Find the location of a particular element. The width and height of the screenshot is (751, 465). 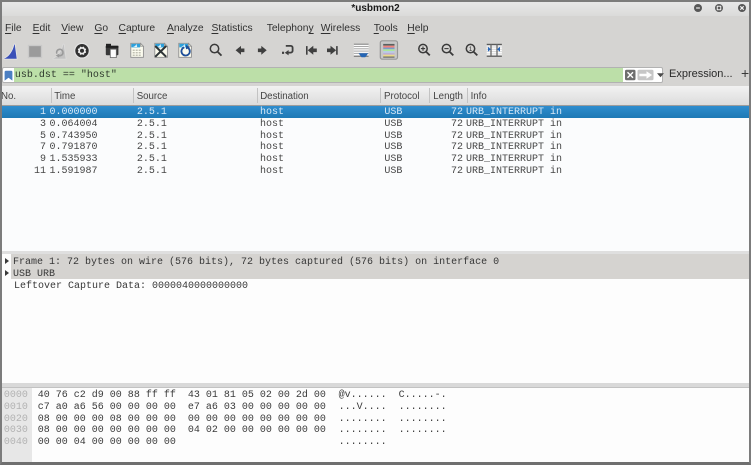

svg-text: 1 is located at coordinates (471, 49).